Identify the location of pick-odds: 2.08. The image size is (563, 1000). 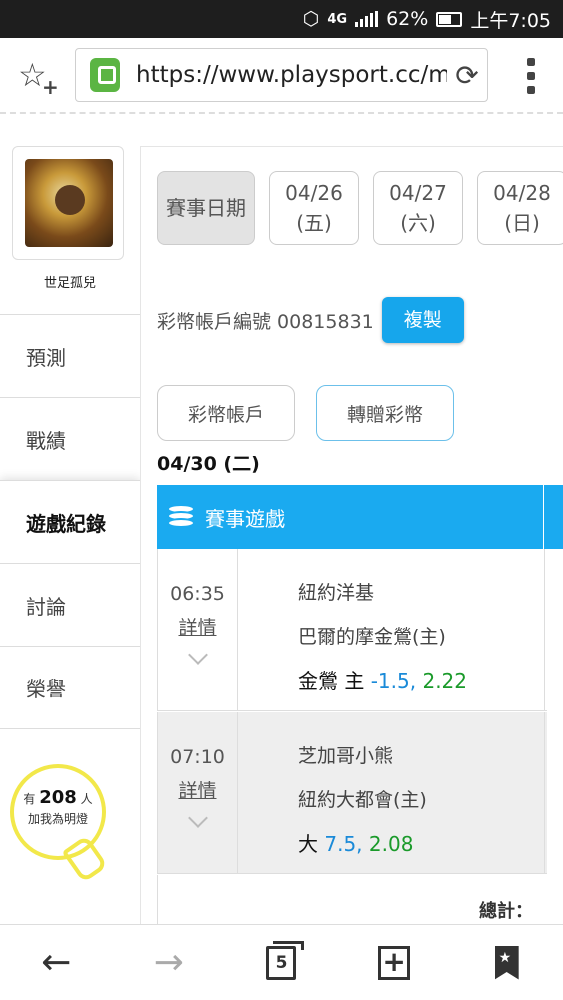
(391, 844).